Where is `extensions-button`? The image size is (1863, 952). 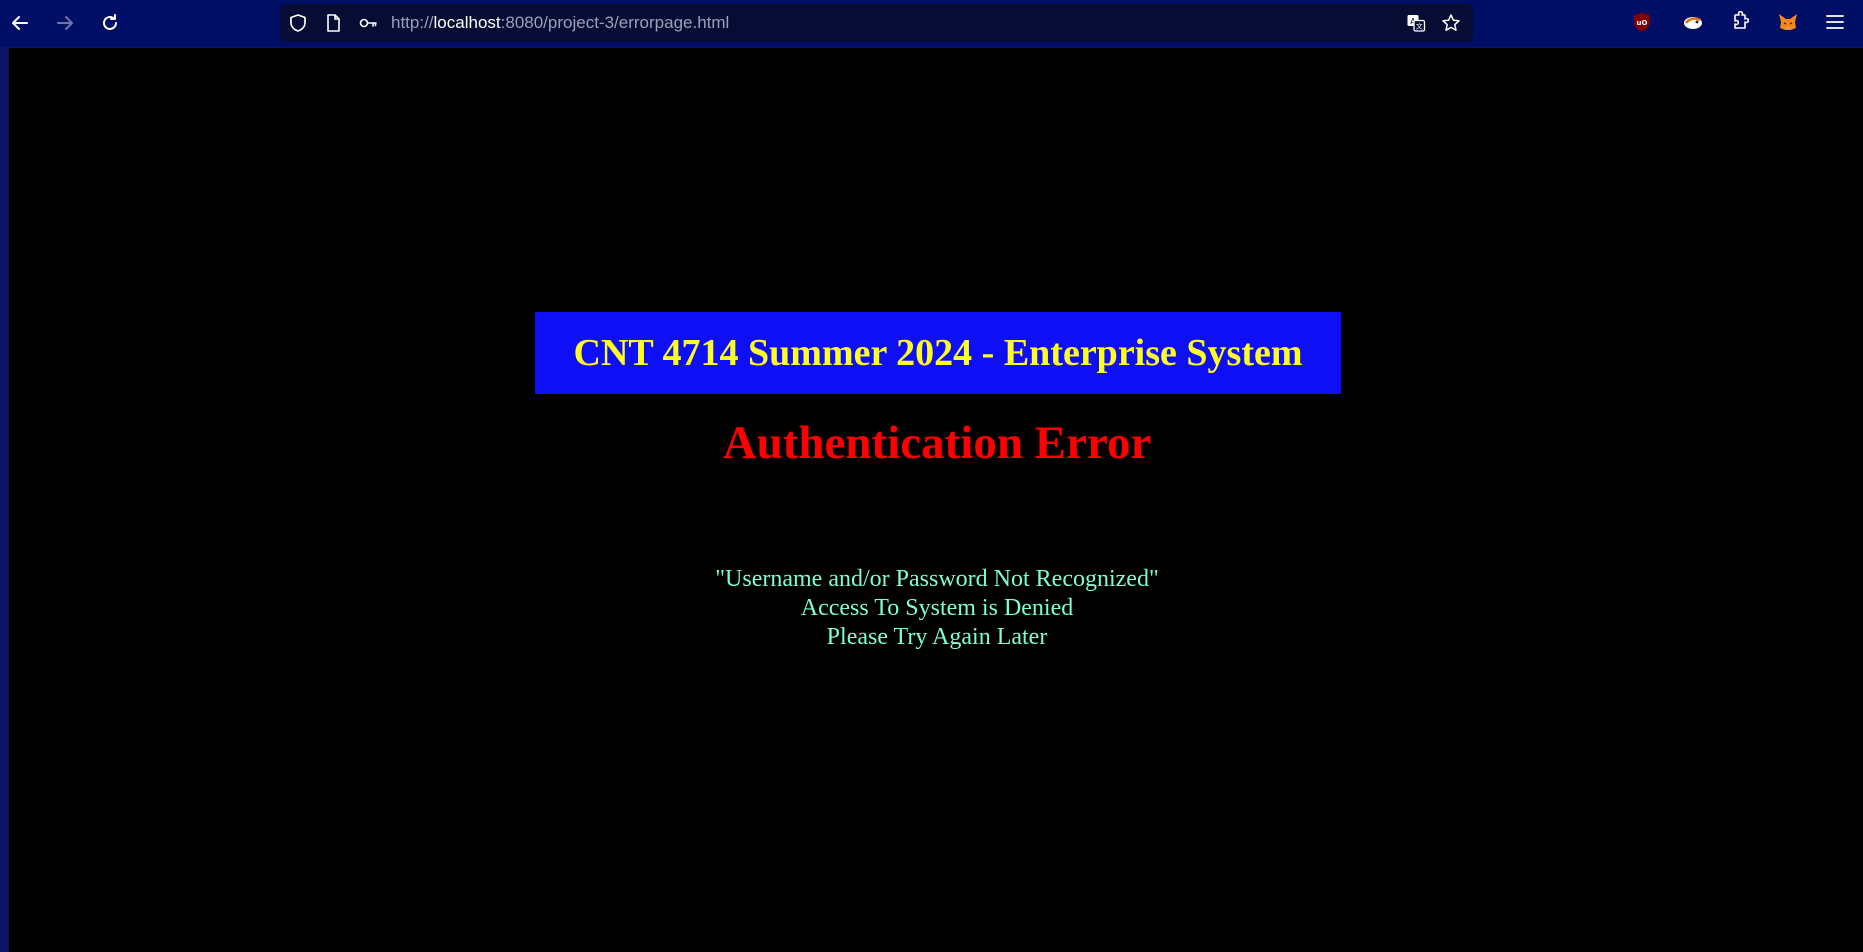
extensions-button is located at coordinates (1740, 22).